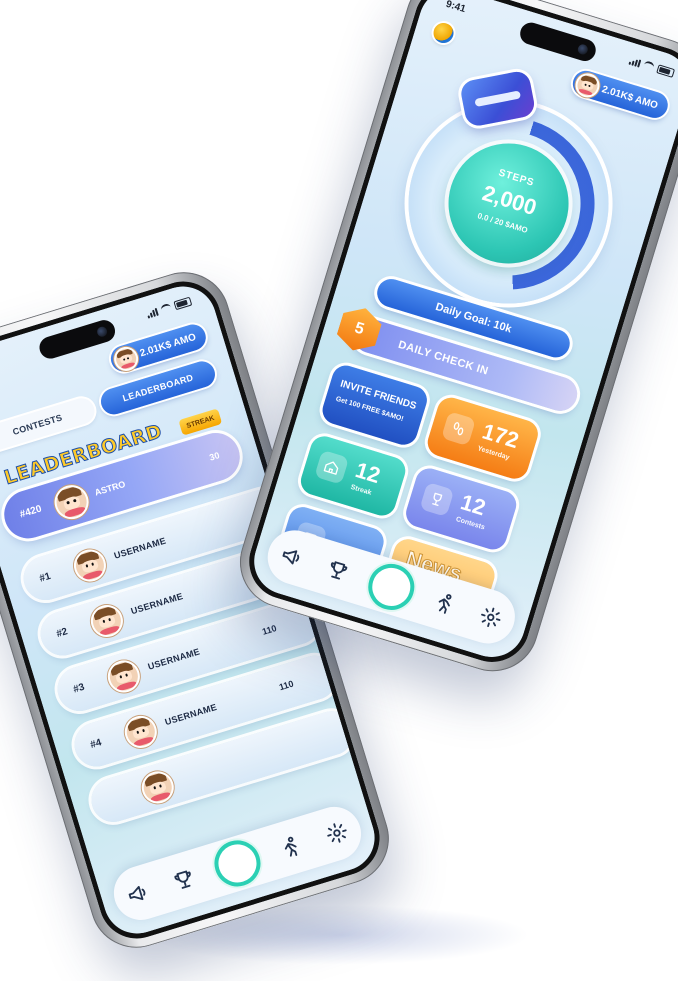 Image resolution: width=678 pixels, height=981 pixels. What do you see at coordinates (31, 512) in the screenshot?
I see `my-rank: #420` at bounding box center [31, 512].